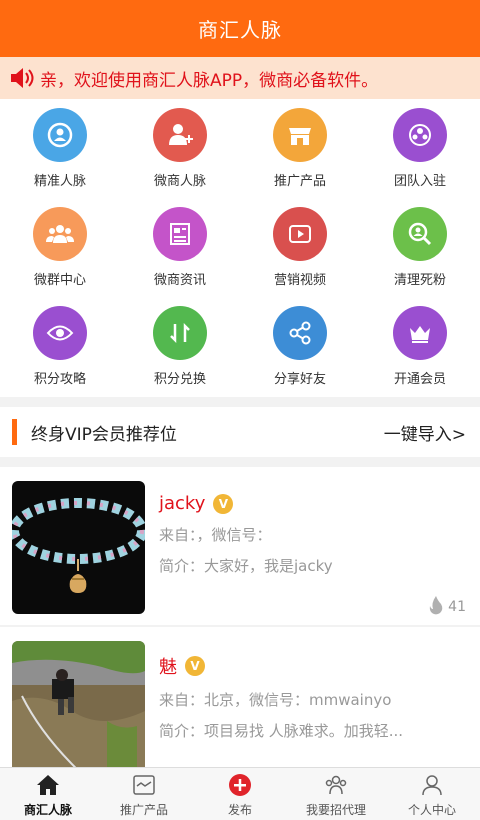 The image size is (480, 820). What do you see at coordinates (104, 434) in the screenshot?
I see `section-title: 终身VIP会员推荐位` at bounding box center [104, 434].